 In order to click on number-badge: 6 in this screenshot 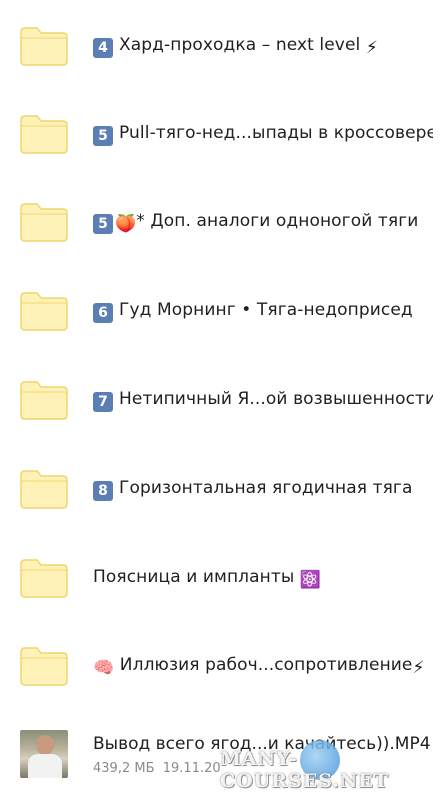, I will do `click(103, 313)`.